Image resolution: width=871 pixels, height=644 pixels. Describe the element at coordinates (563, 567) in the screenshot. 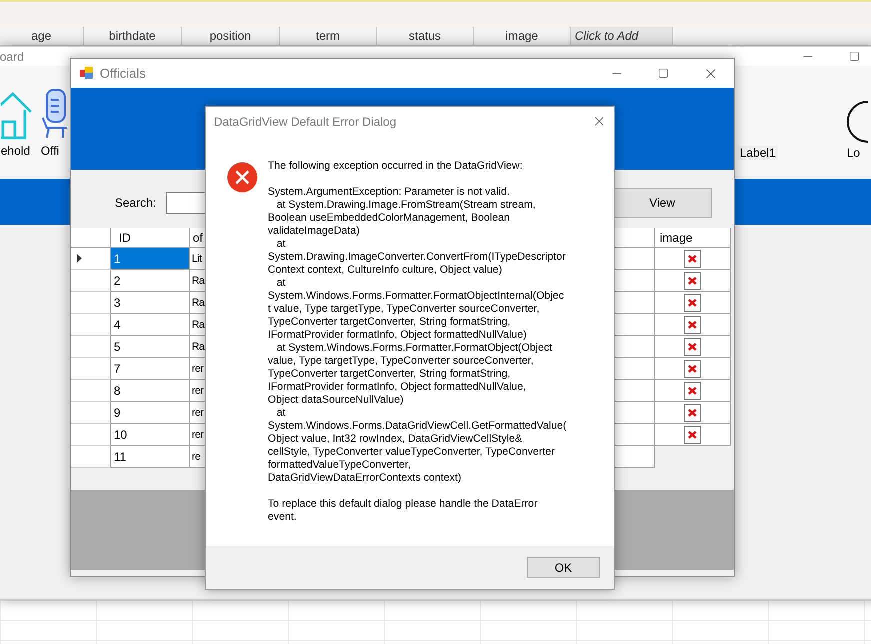

I see `ok-button: OK` at that location.